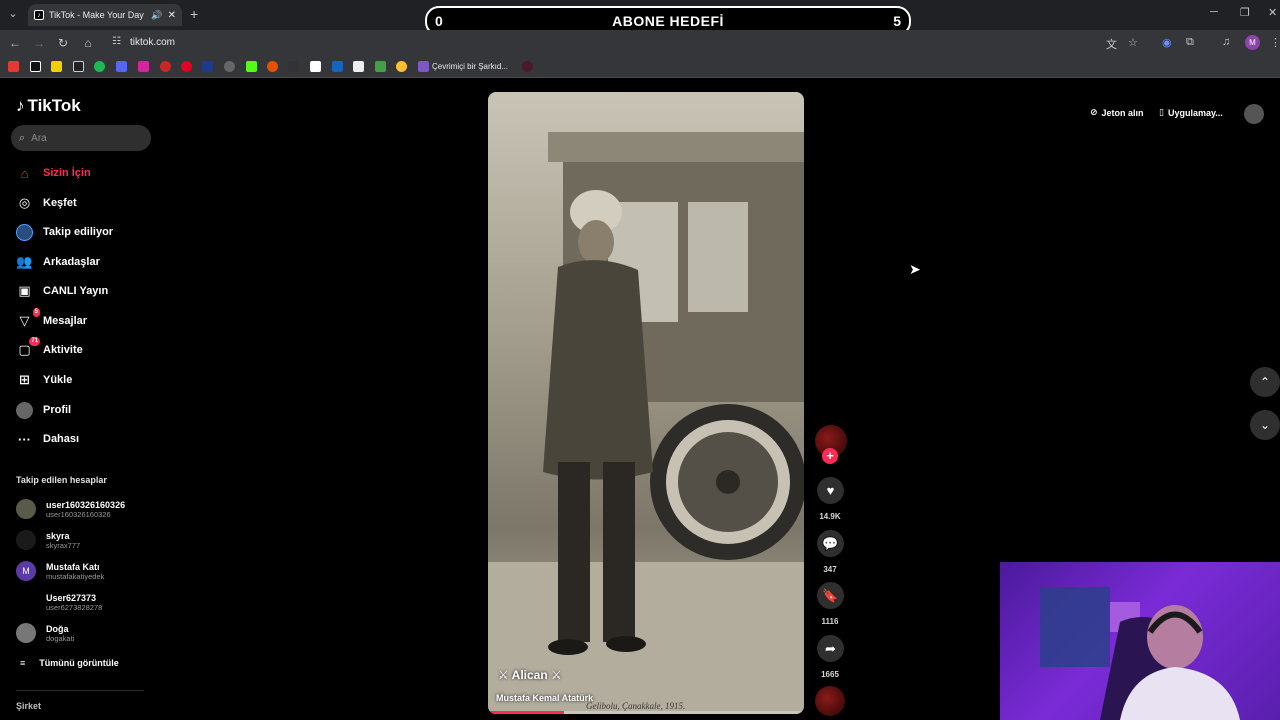 This screenshot has width=1280, height=720. Describe the element at coordinates (65, 321) in the screenshot. I see `nav-label: Mesajlar` at that location.